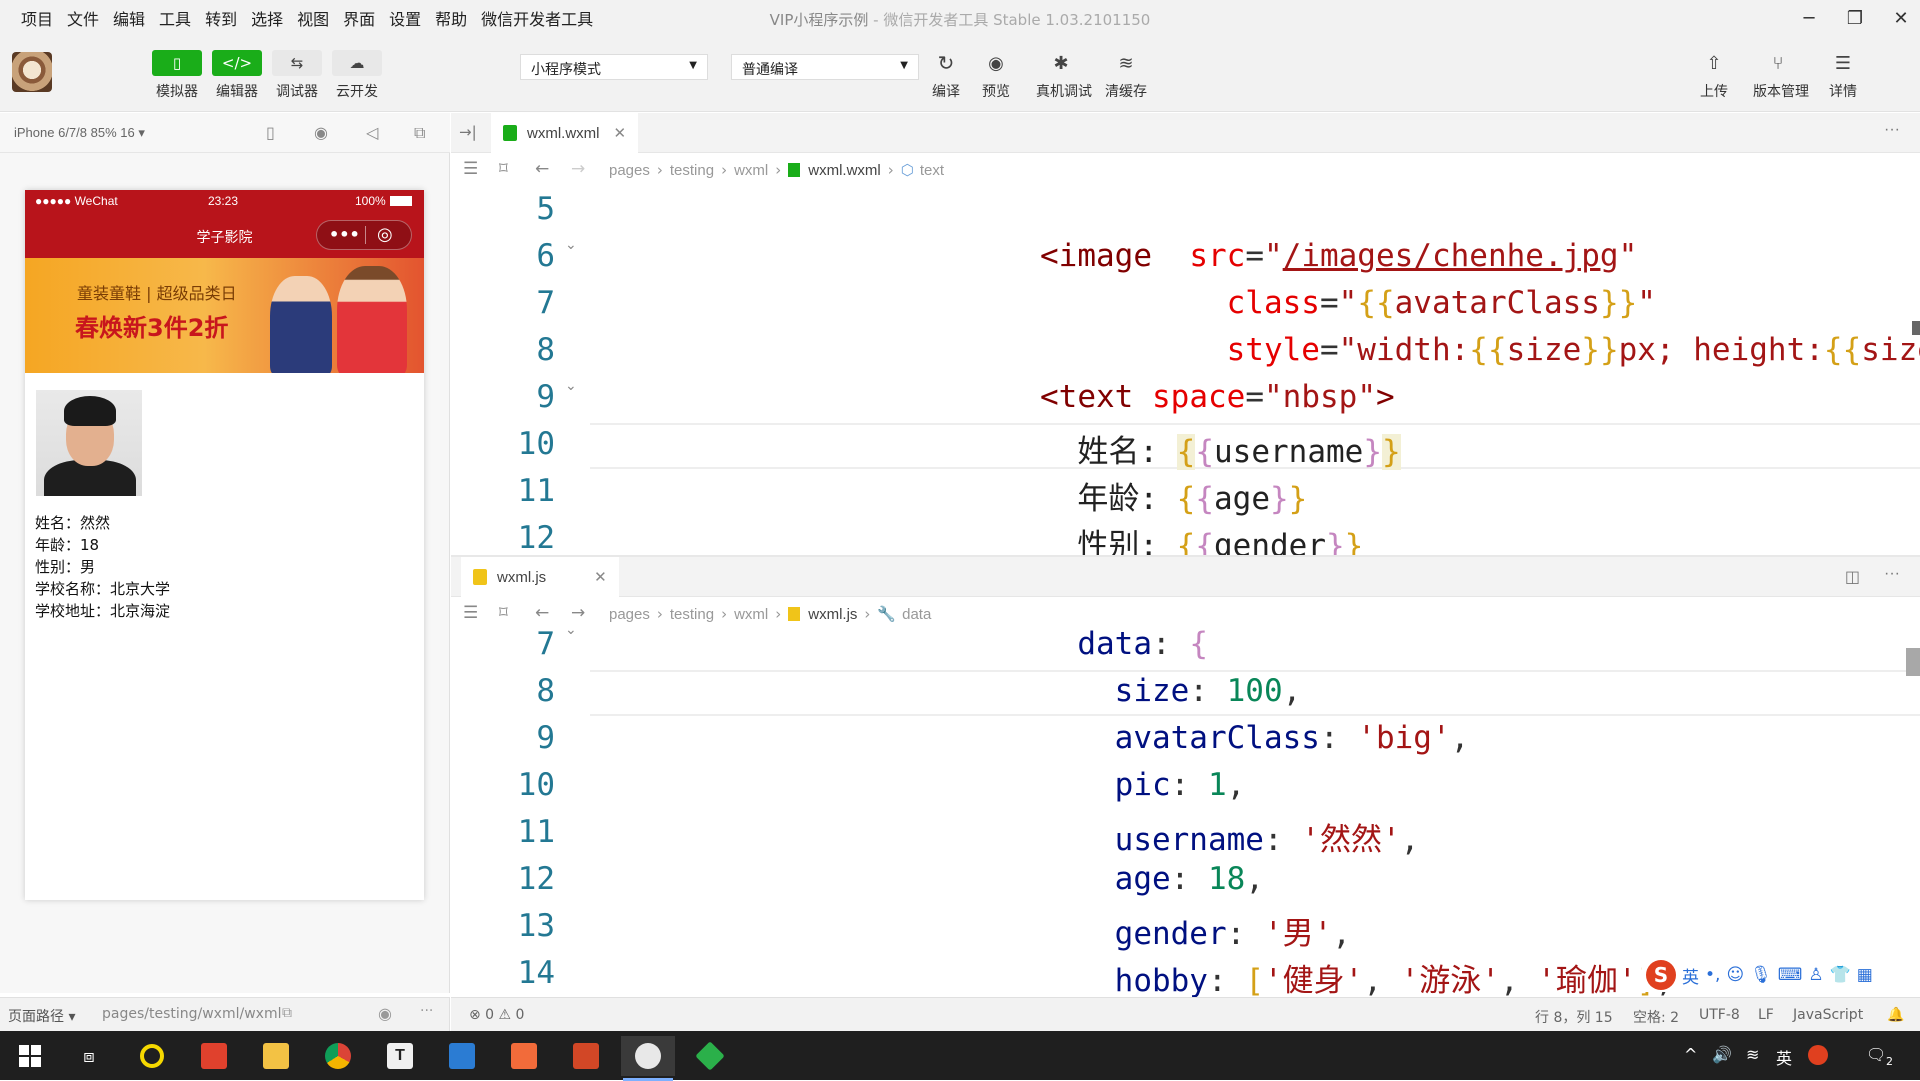 The image size is (1920, 1081). I want to click on crumb-element: text, so click(932, 170).